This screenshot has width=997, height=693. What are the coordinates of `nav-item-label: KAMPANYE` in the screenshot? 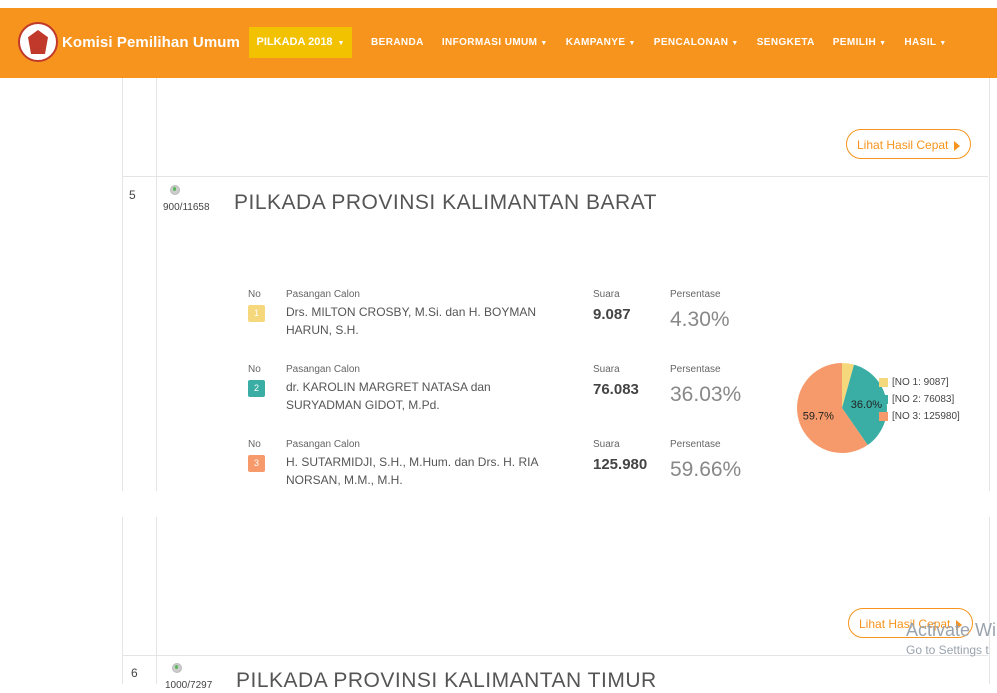 It's located at (595, 42).